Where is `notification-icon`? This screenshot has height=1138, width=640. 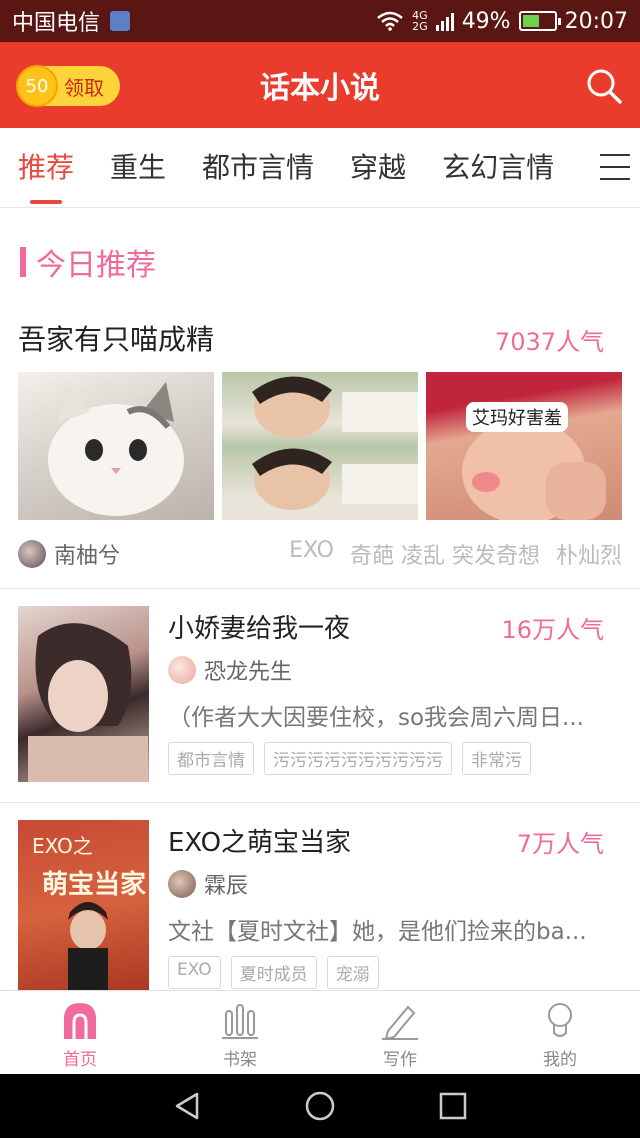
notification-icon is located at coordinates (120, 21).